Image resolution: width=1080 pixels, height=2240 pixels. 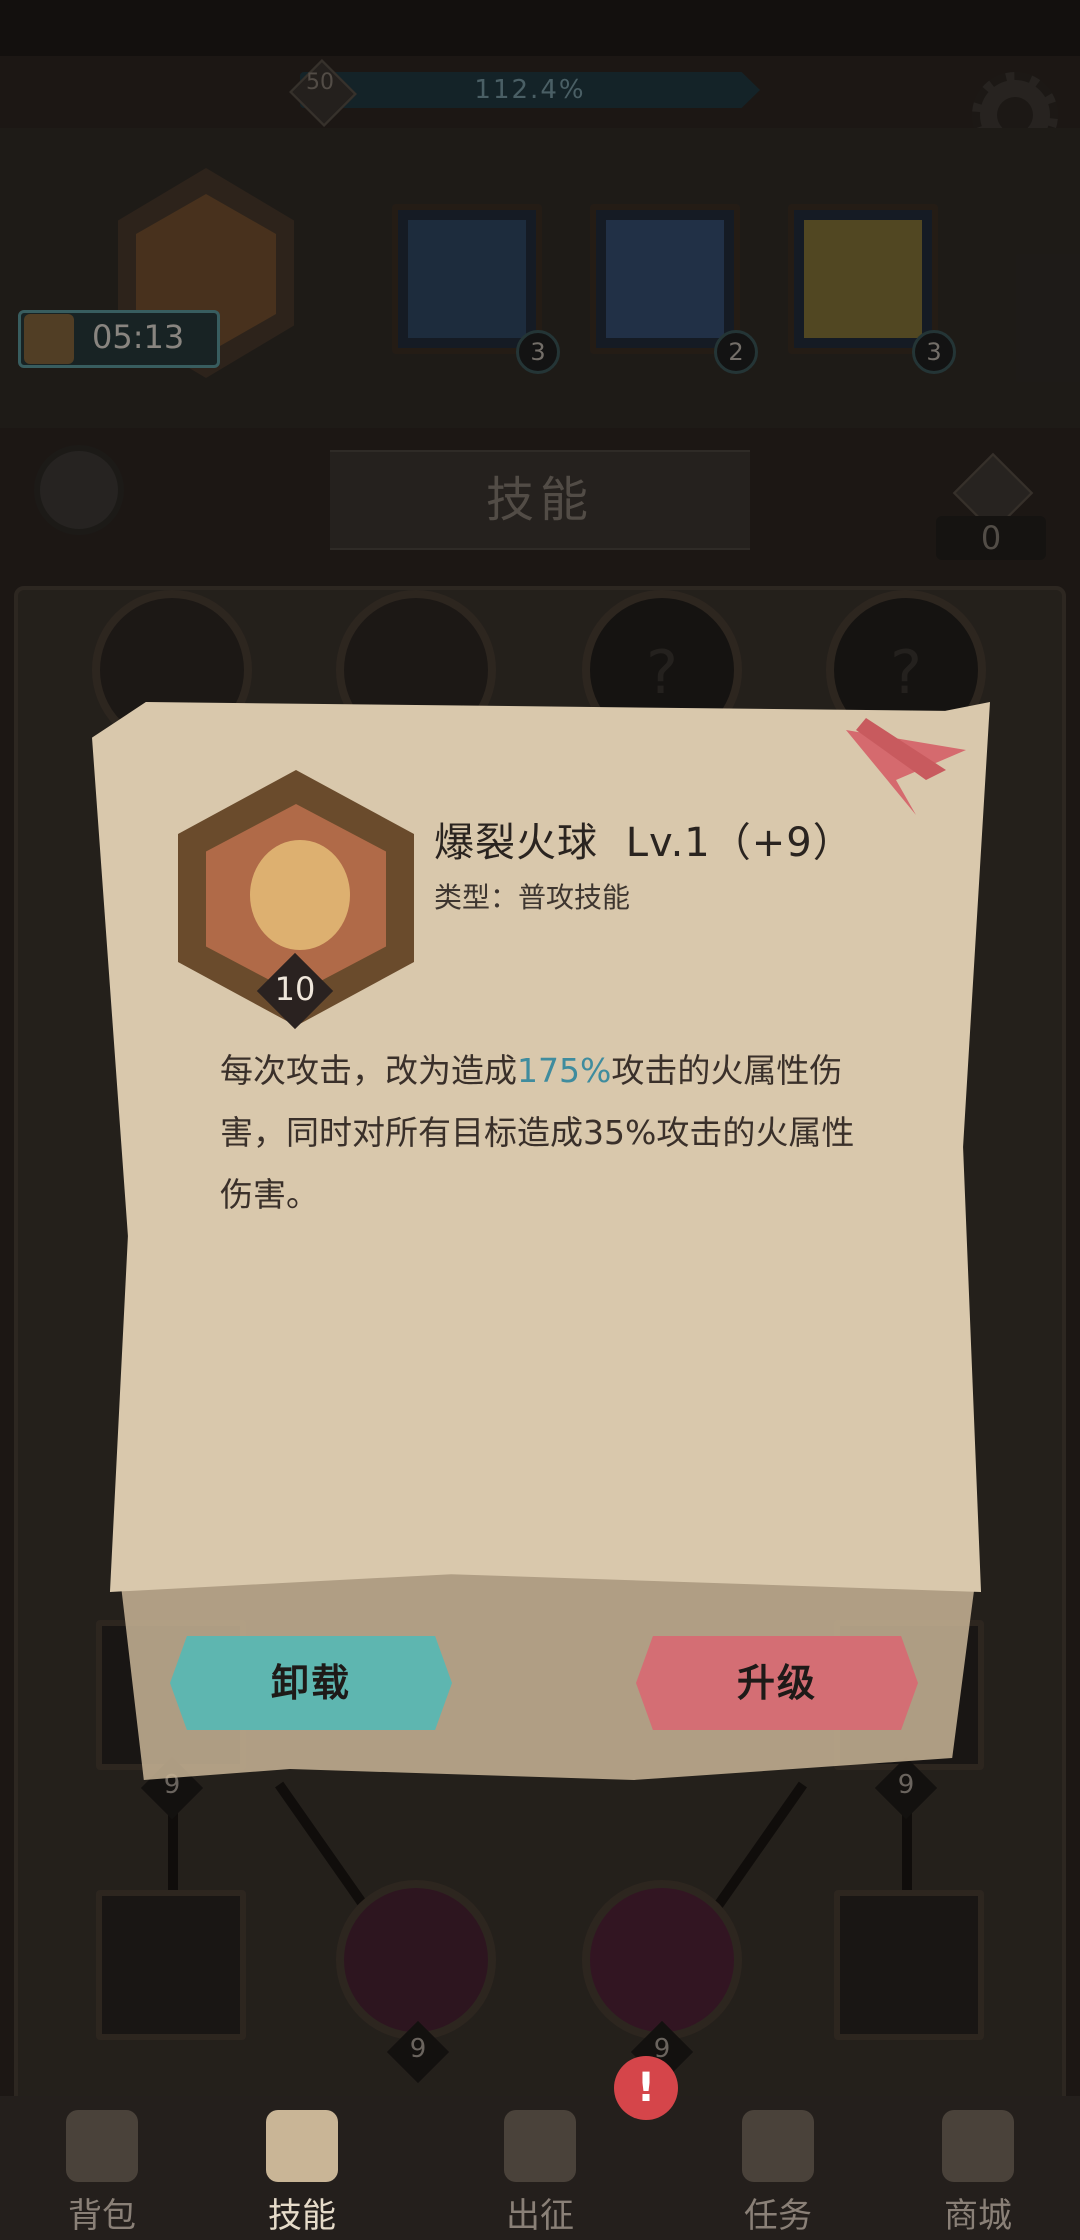 I want to click on tab-tasks-label: 任务, so click(x=778, y=2216).